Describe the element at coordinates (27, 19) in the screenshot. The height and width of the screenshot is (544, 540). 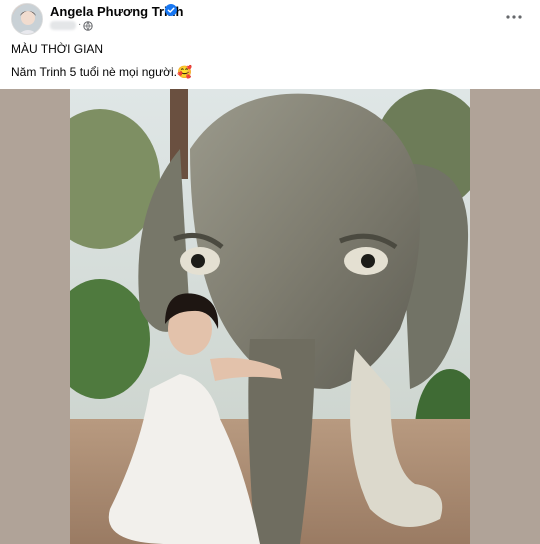
I see `author-avatar` at that location.